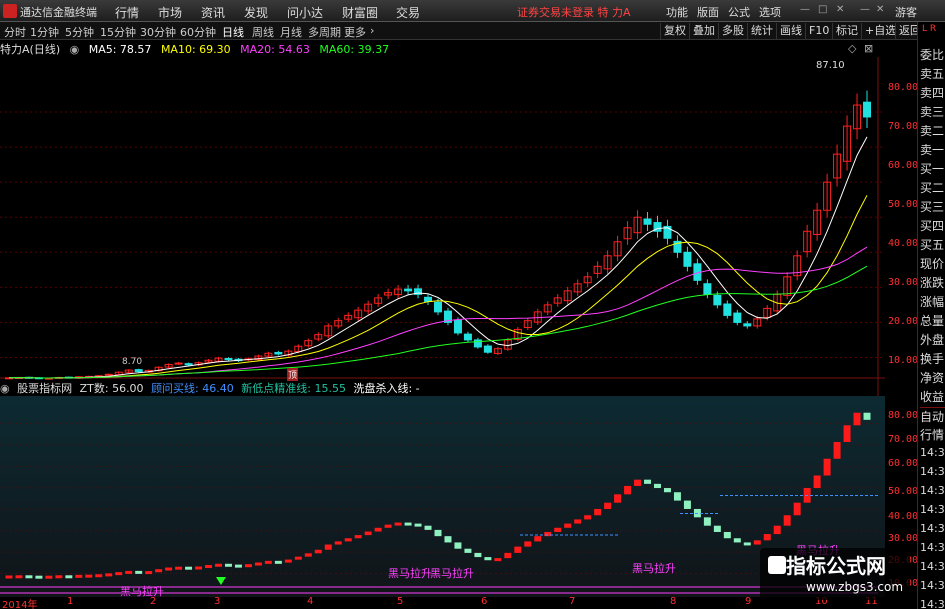 Image resolution: width=945 pixels, height=609 pixels. What do you see at coordinates (708, 12) in the screenshot?
I see `menu-banmian: 版面` at bounding box center [708, 12].